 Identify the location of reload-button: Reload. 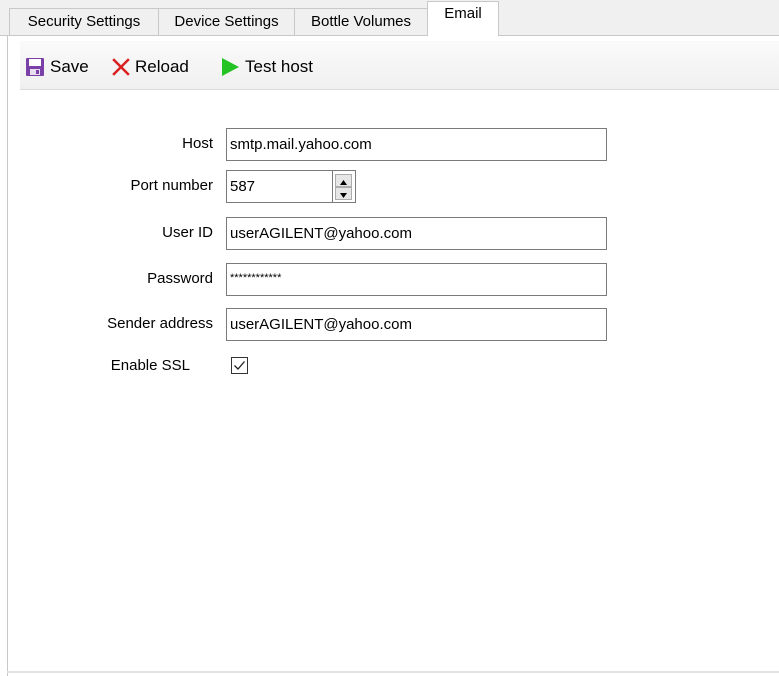
(150, 67).